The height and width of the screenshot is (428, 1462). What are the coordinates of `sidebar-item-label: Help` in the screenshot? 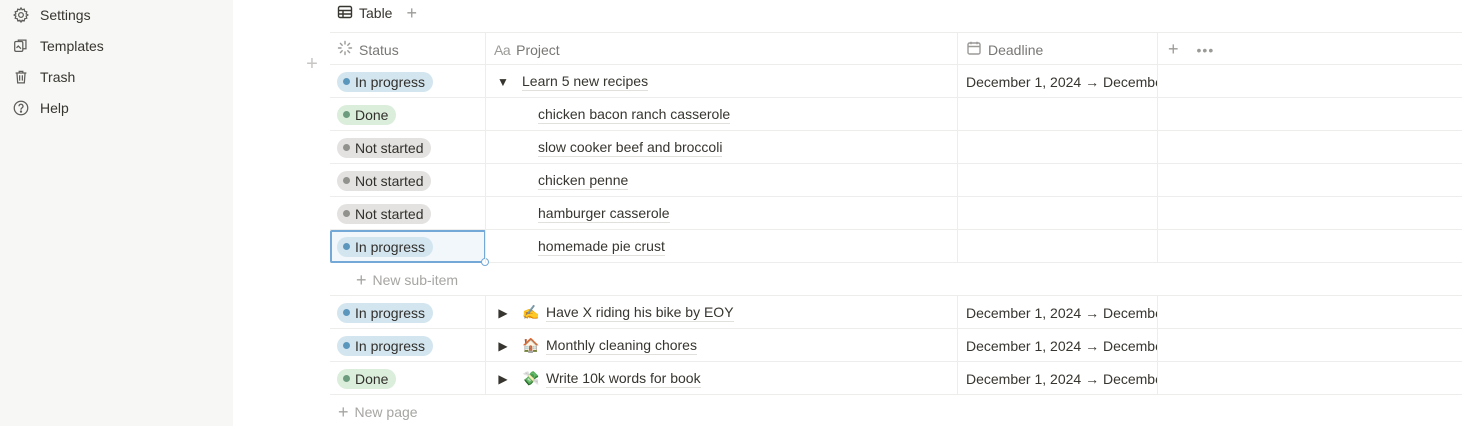 It's located at (54, 108).